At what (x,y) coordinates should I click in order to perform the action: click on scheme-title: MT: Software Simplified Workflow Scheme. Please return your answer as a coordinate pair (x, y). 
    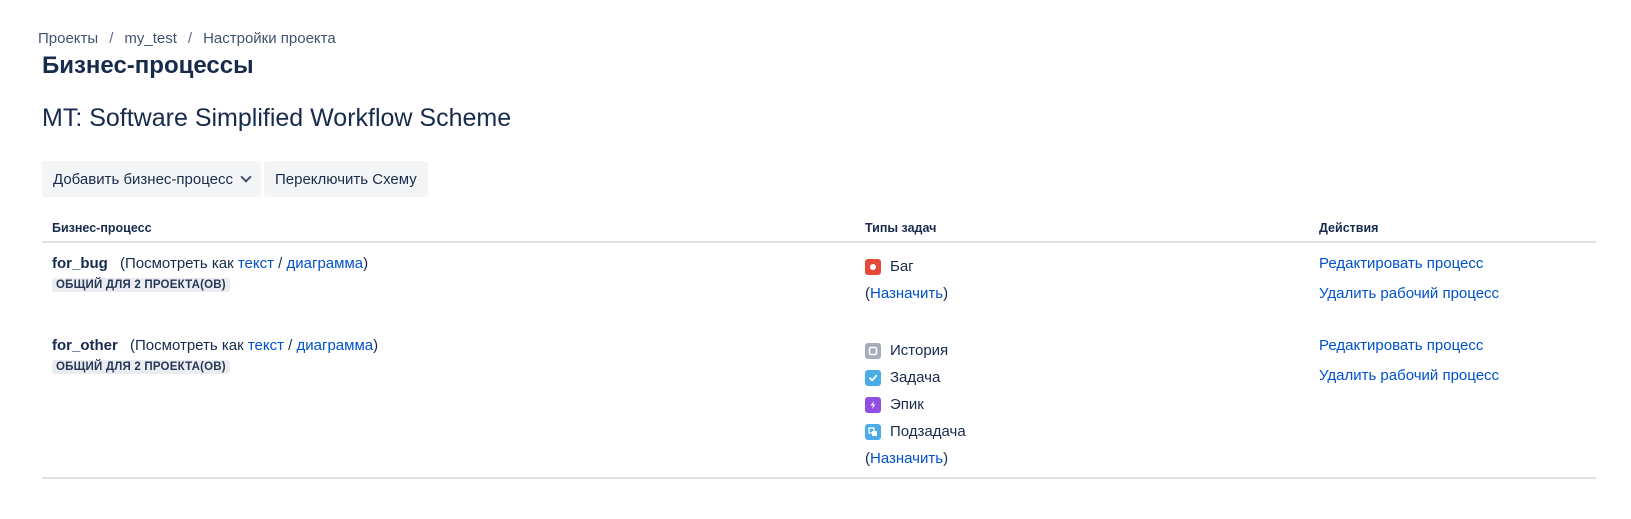
    Looking at the image, I should click on (277, 118).